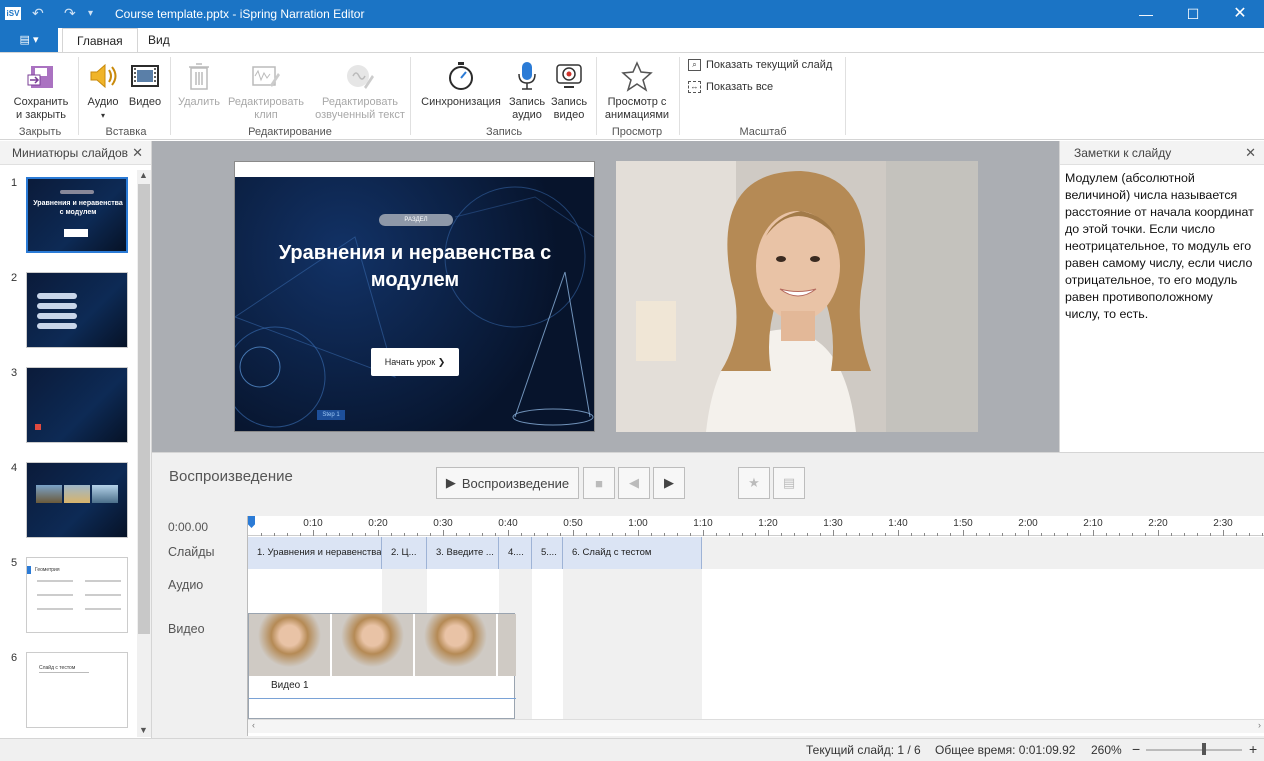  I want to click on edit-clip-button: Редактировать клип, so click(266, 90).